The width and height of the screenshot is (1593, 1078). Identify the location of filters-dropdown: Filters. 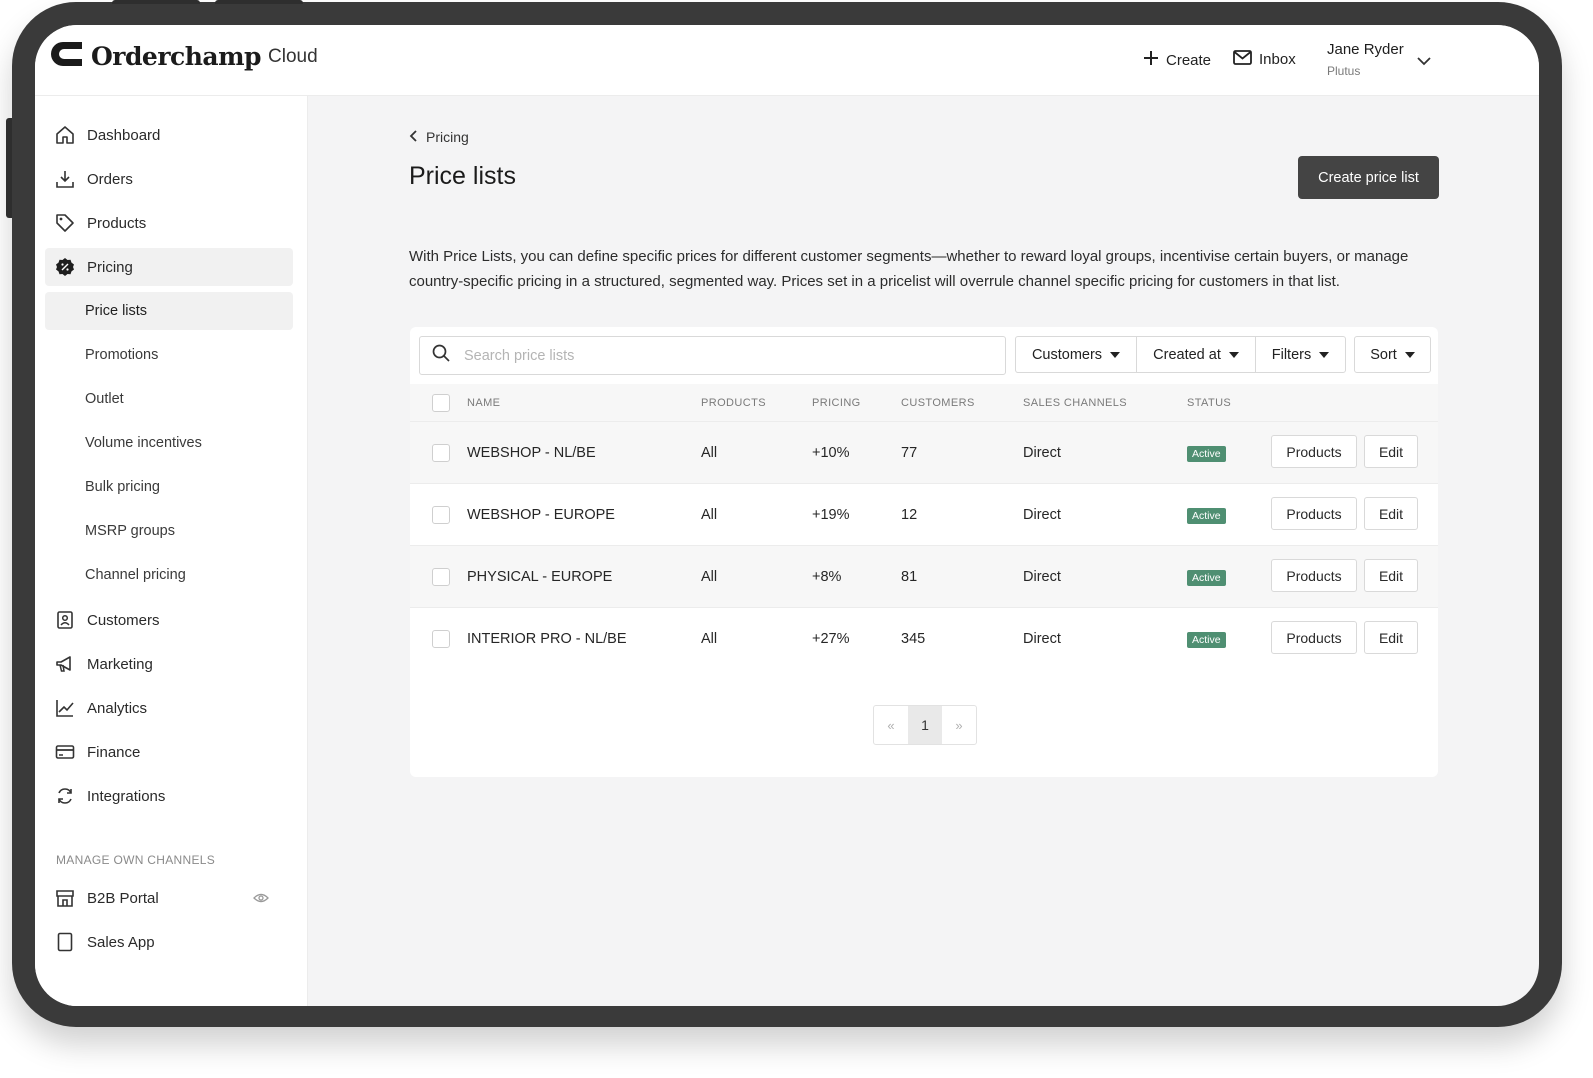
(1300, 354).